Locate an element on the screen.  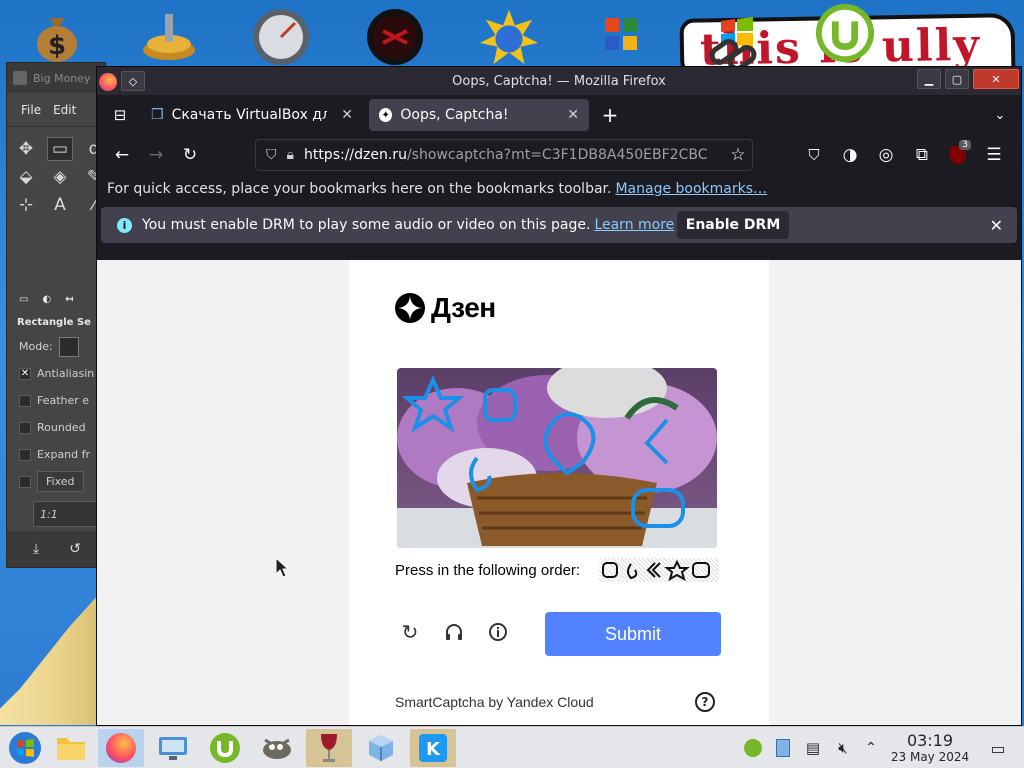
dzen-brand: Дзен is located at coordinates (445, 308).